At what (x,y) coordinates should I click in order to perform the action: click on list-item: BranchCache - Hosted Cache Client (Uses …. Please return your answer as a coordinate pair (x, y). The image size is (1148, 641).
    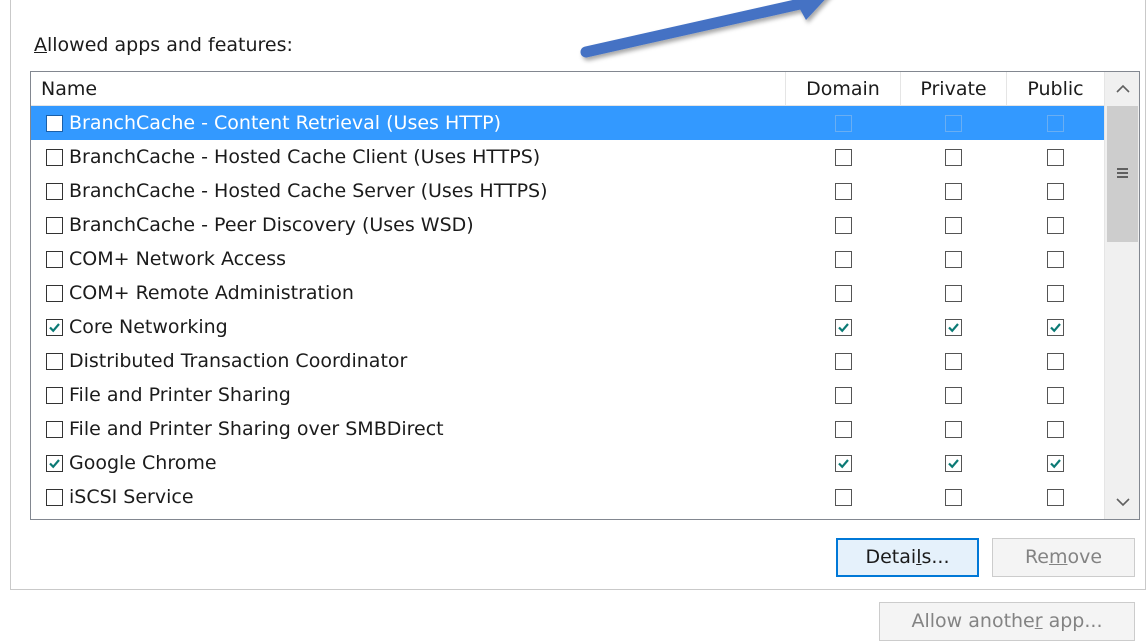
    Looking at the image, I should click on (567, 157).